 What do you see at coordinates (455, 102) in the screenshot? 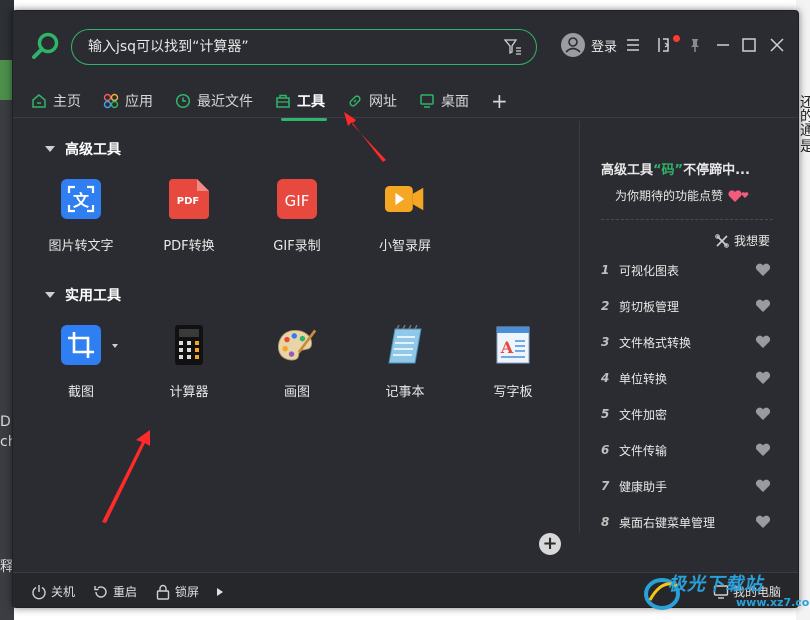
I see `tab-label: 桌面` at bounding box center [455, 102].